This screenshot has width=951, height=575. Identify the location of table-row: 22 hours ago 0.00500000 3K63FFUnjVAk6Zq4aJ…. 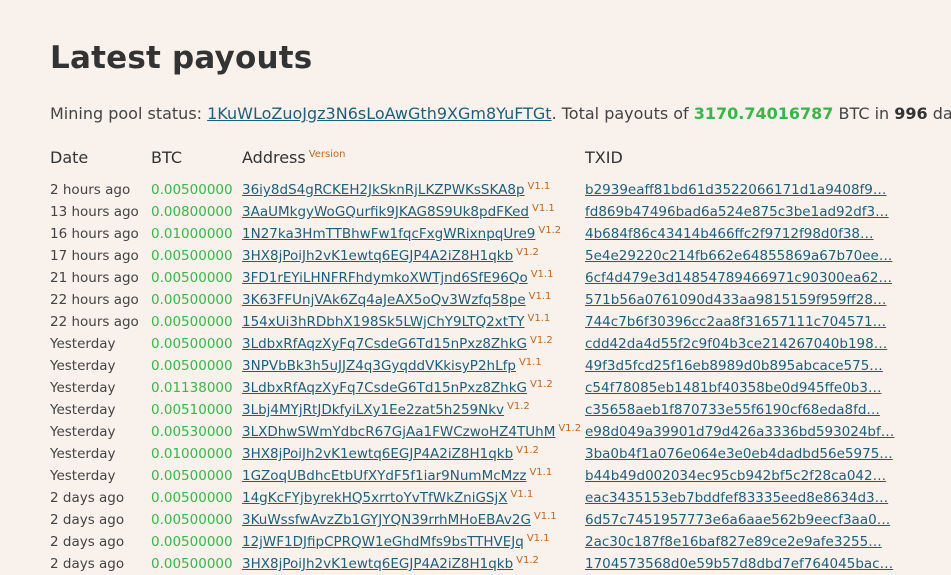
(475, 301).